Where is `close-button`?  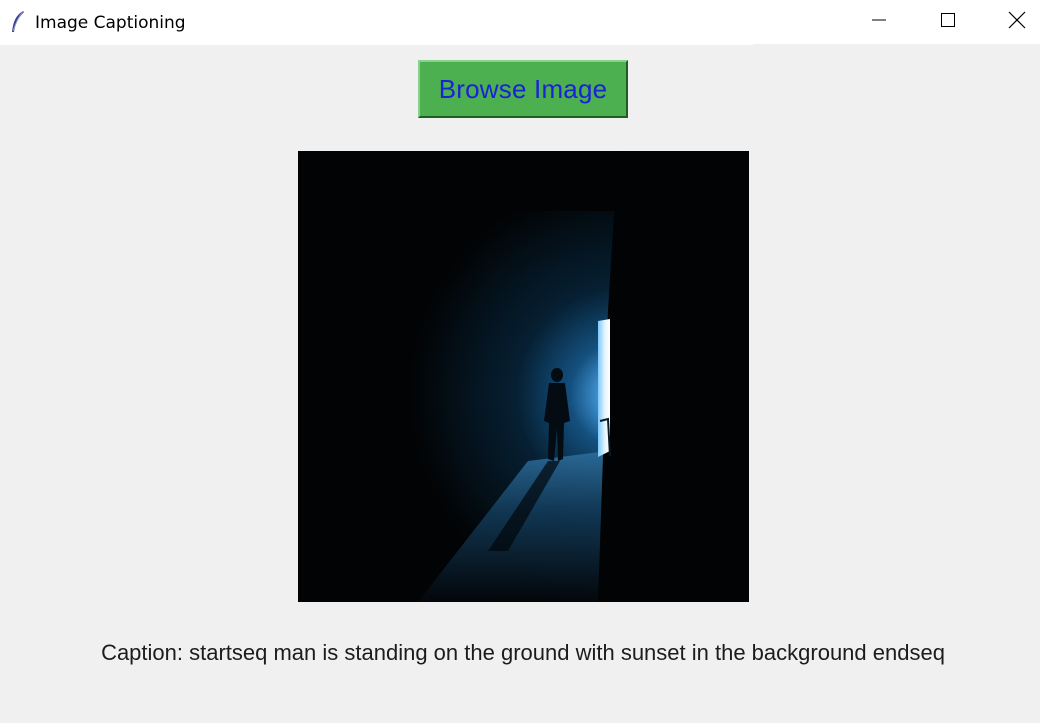
close-button is located at coordinates (1017, 22).